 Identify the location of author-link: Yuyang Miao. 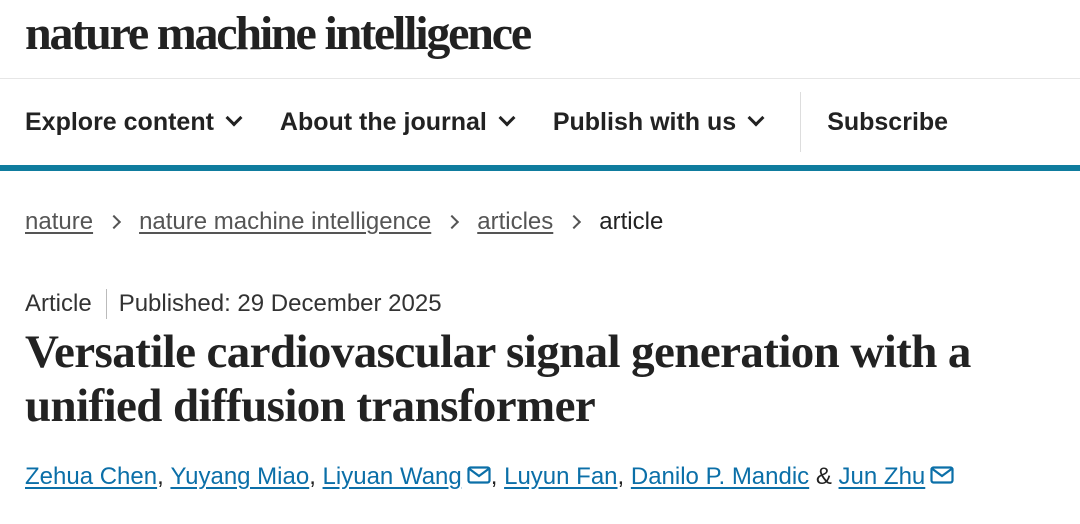
(239, 477).